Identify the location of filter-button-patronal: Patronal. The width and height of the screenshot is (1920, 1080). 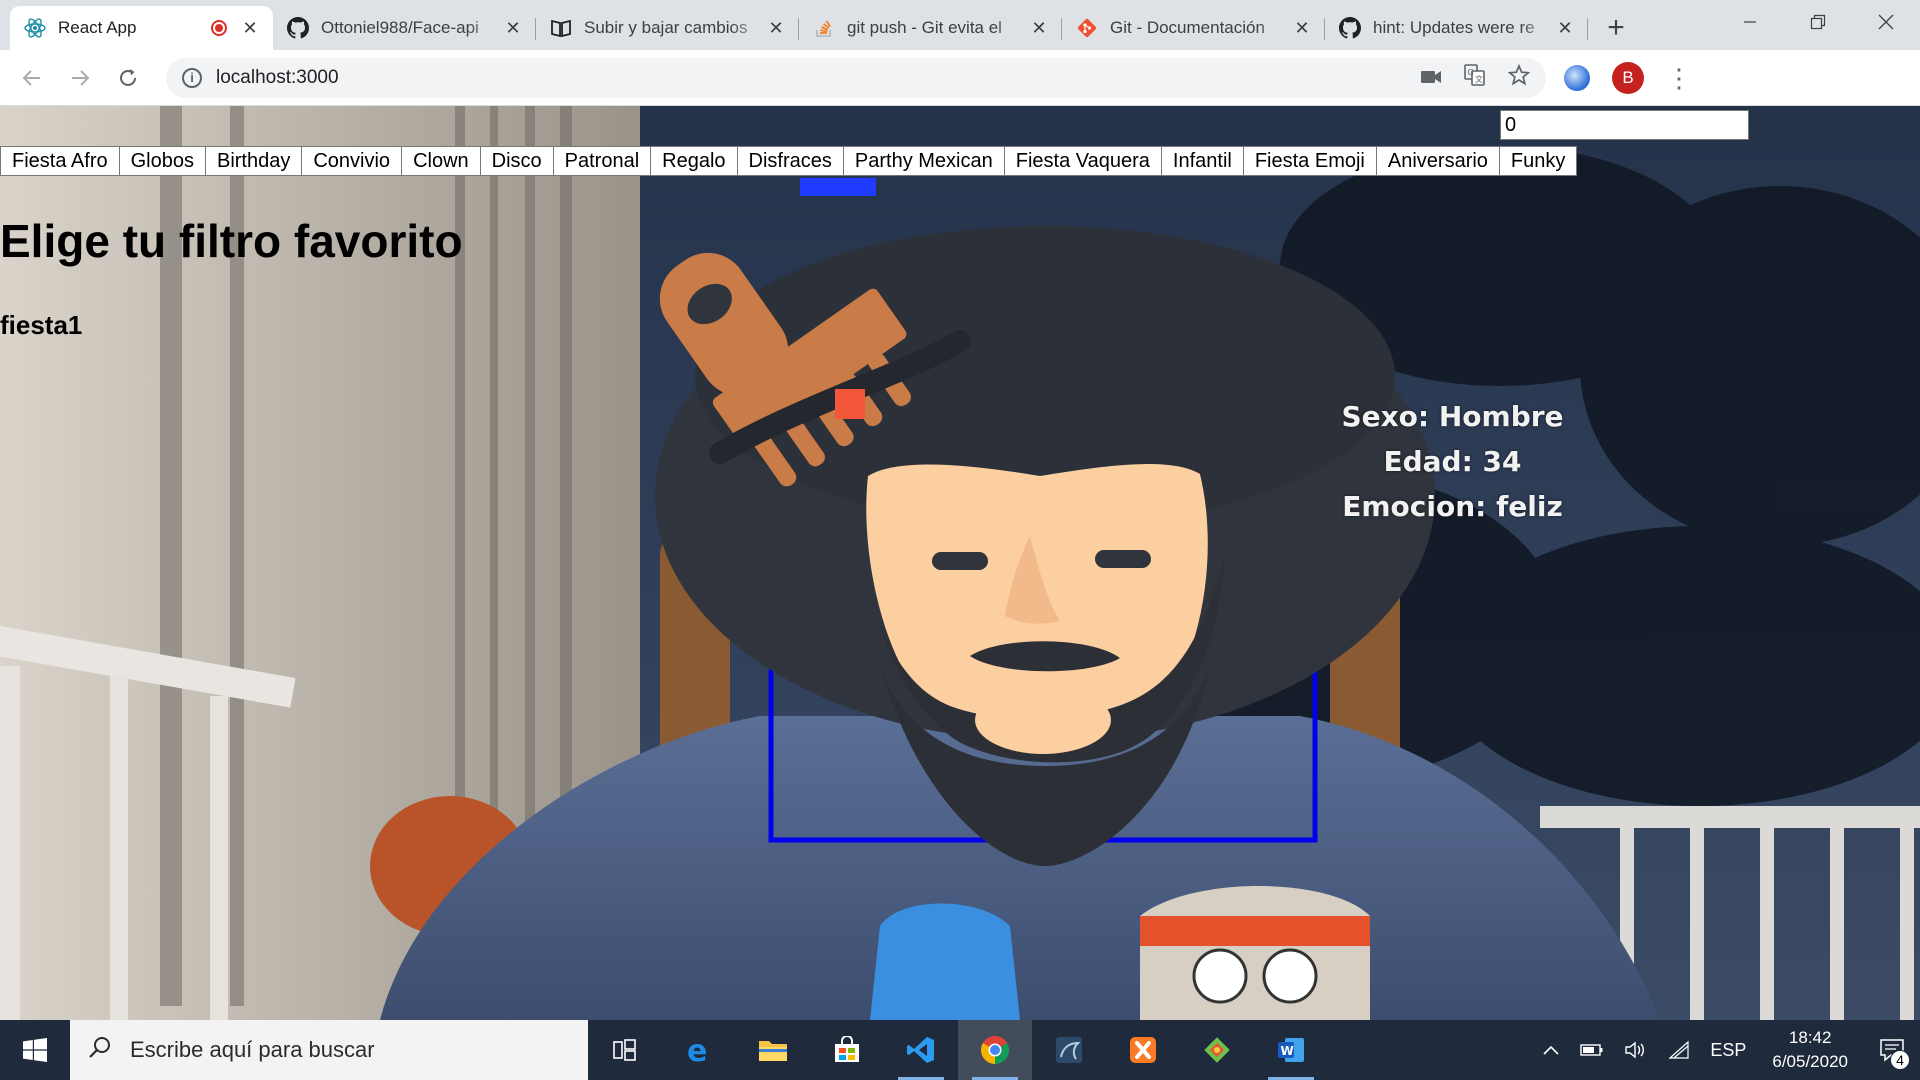
(602, 161).